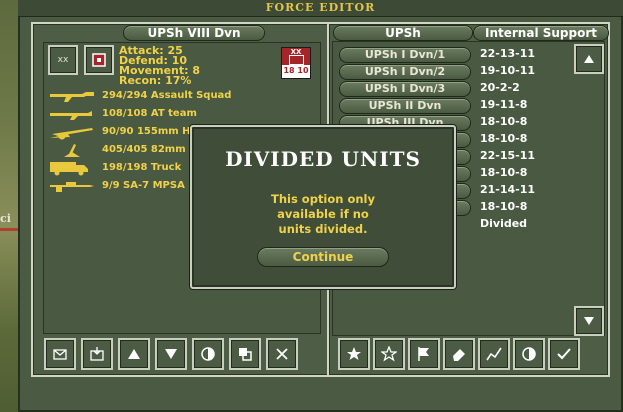 The height and width of the screenshot is (412, 623). I want to click on stat-recon: Recon: 17%, so click(155, 80).